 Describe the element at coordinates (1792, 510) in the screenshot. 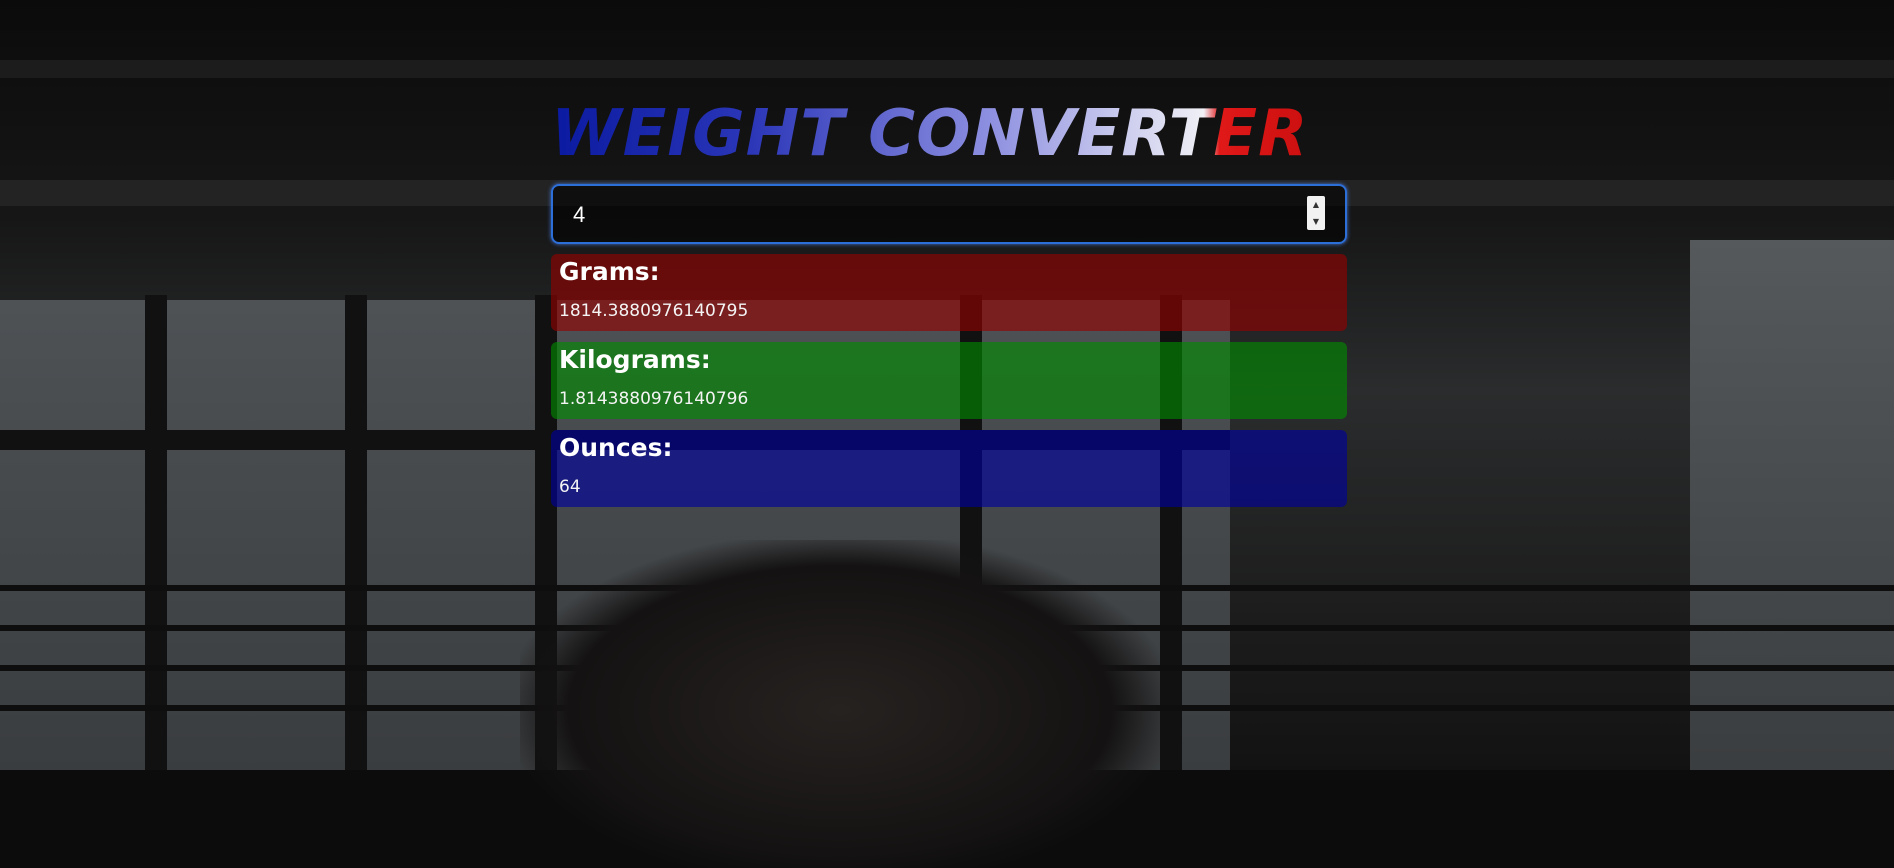

I see `background-window` at that location.